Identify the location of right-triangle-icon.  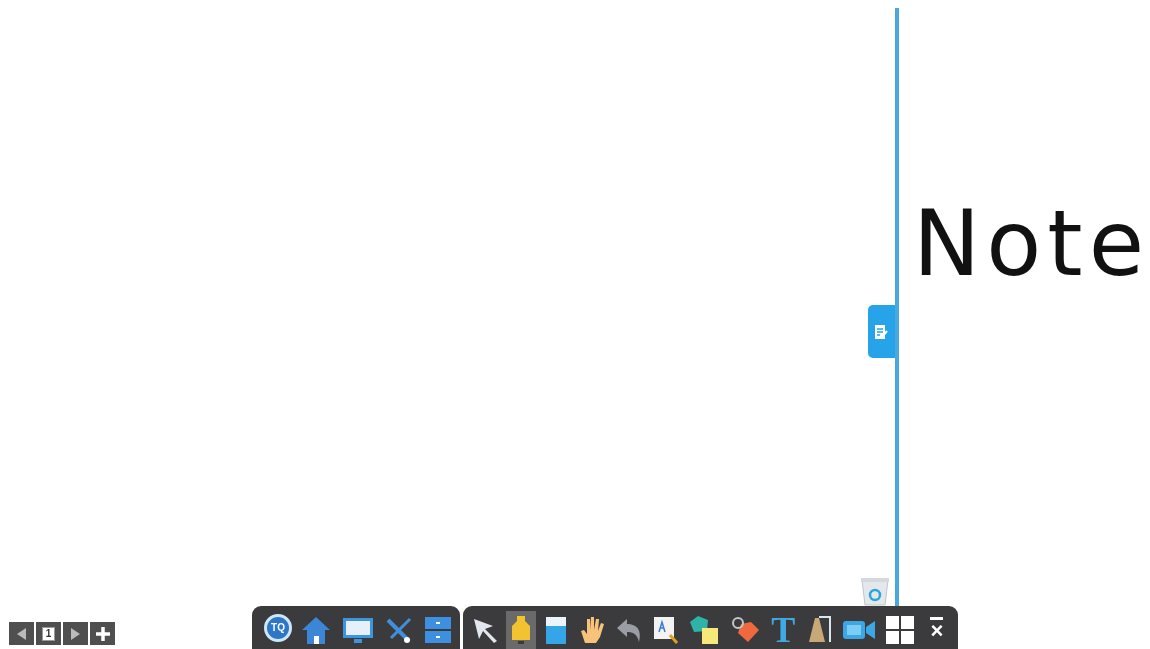
(75, 633).